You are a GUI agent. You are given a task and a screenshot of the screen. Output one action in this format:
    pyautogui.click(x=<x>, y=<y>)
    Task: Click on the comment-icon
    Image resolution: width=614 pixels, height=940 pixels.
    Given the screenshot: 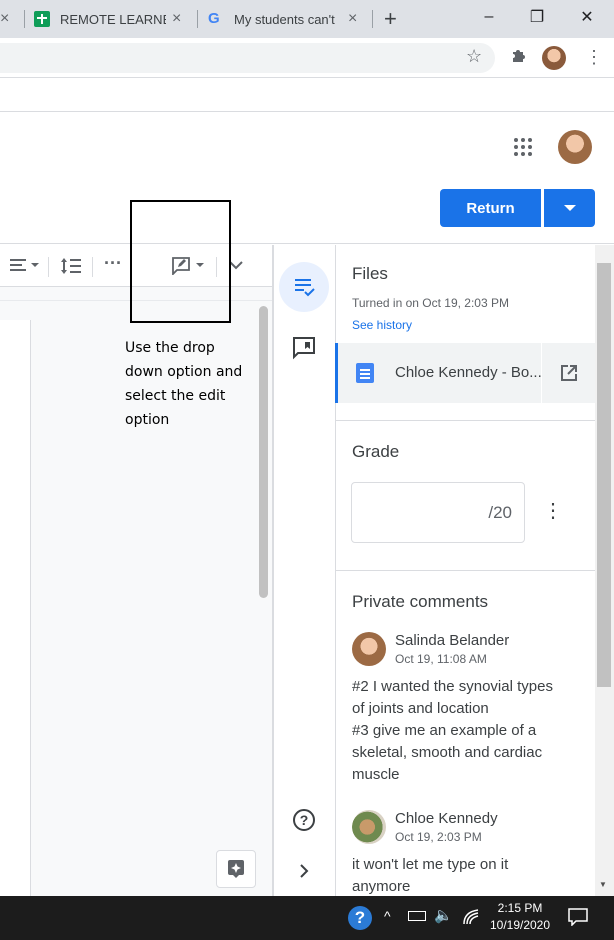 What is the action you would take?
    pyautogui.click(x=304, y=348)
    